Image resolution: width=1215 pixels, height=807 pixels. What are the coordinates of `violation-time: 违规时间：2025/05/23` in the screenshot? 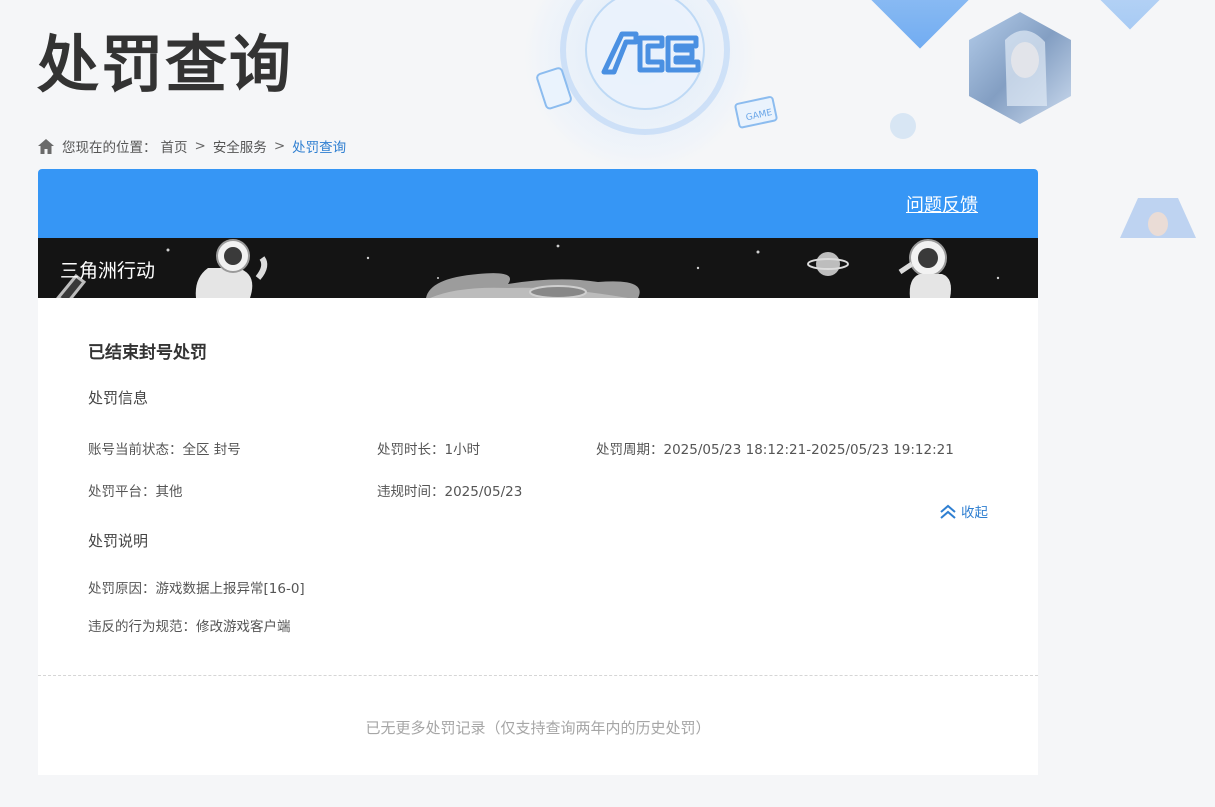 It's located at (450, 492).